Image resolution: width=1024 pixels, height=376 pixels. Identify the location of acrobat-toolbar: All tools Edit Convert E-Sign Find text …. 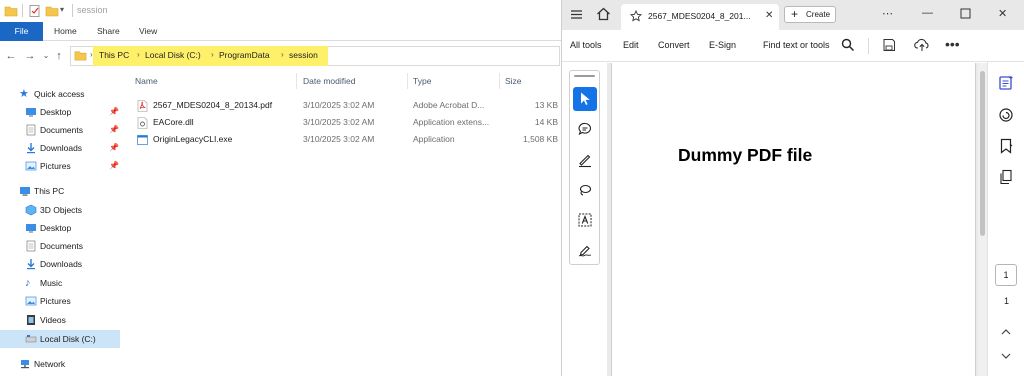
(793, 46).